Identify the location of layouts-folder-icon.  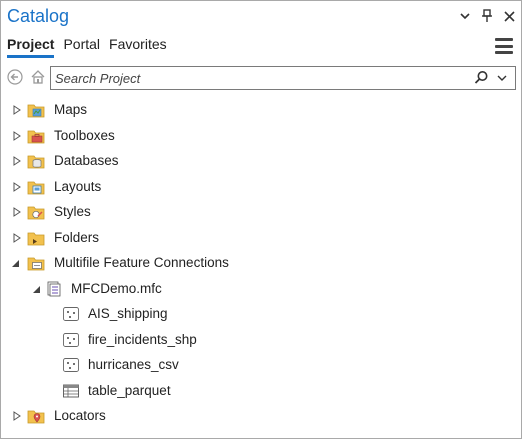
(36, 188).